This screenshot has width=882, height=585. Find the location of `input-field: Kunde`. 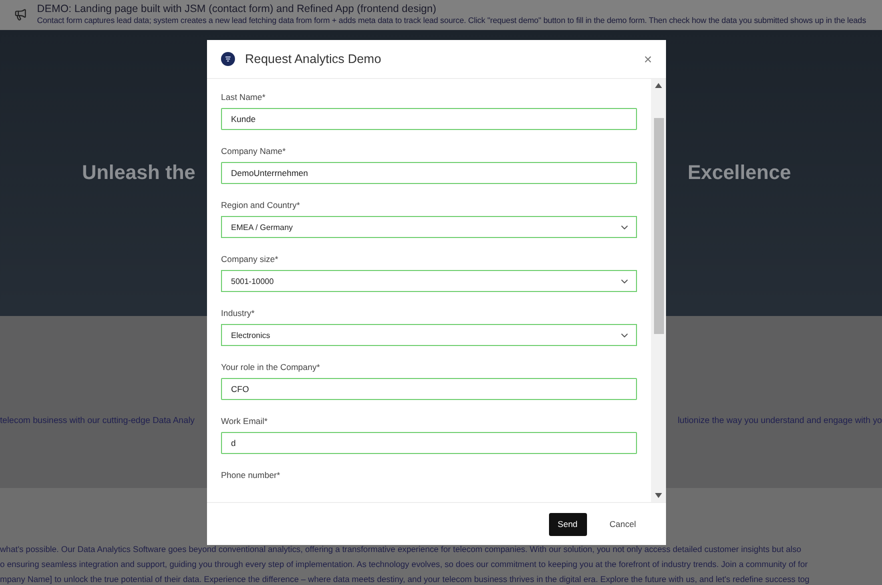

input-field: Kunde is located at coordinates (429, 119).